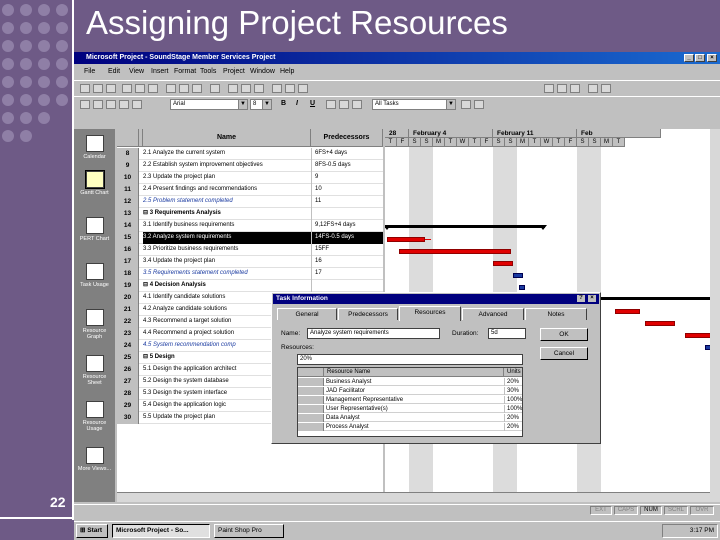  What do you see at coordinates (368, 314) in the screenshot?
I see `tab-predecessors: Predecessors` at bounding box center [368, 314].